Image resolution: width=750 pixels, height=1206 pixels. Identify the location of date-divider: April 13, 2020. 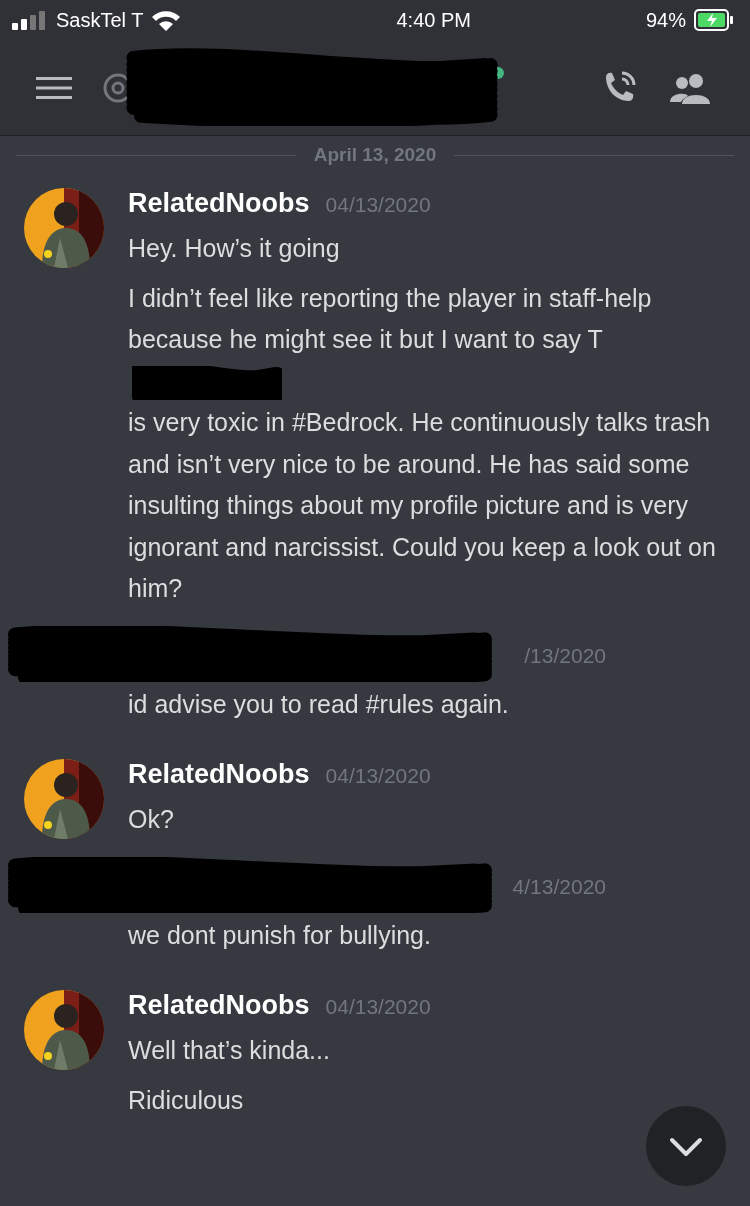
(375, 155).